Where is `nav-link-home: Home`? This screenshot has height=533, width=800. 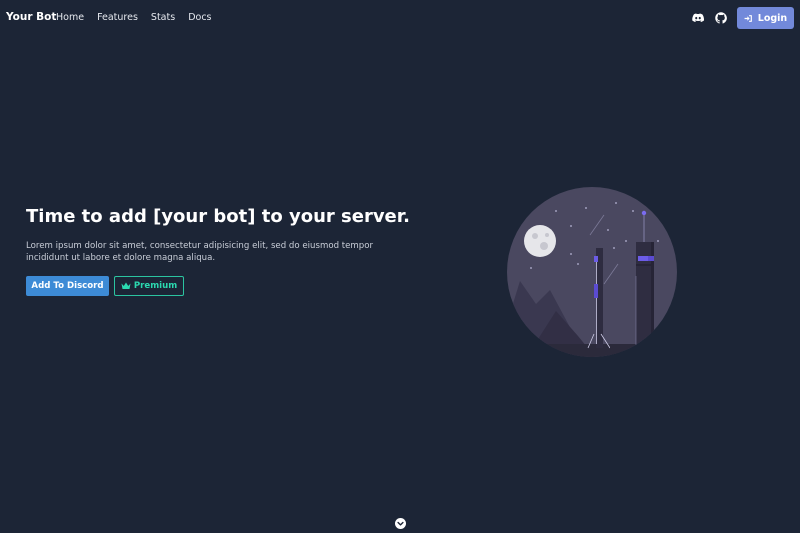
nav-link-home: Home is located at coordinates (70, 17).